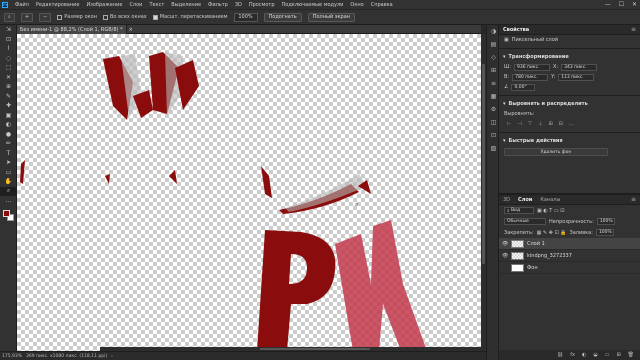 The width and height of the screenshot is (640, 360). I want to click on transform-hy-row: В: 780 пикс. Y: 113 пикс., so click(569, 77).